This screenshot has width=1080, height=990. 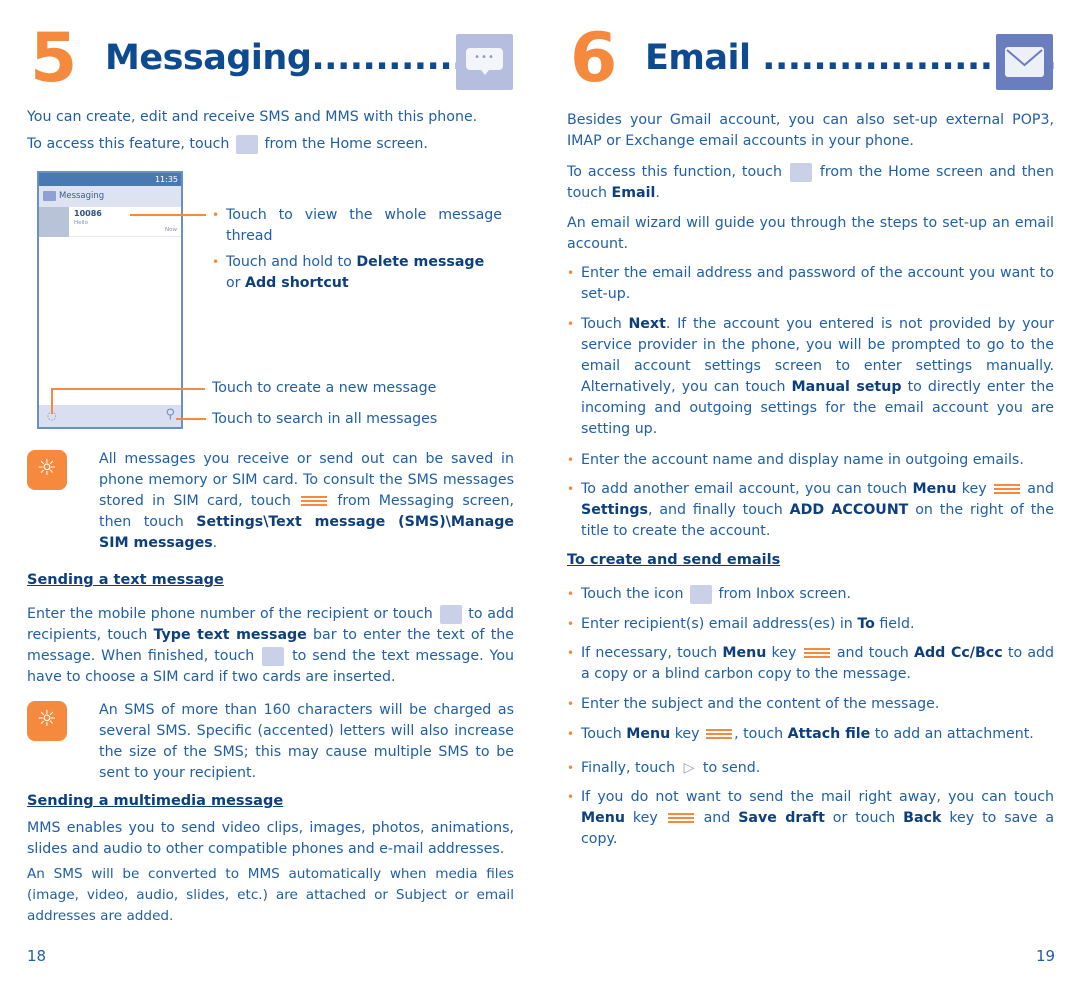 I want to click on app-icon, so click(x=49, y=196).